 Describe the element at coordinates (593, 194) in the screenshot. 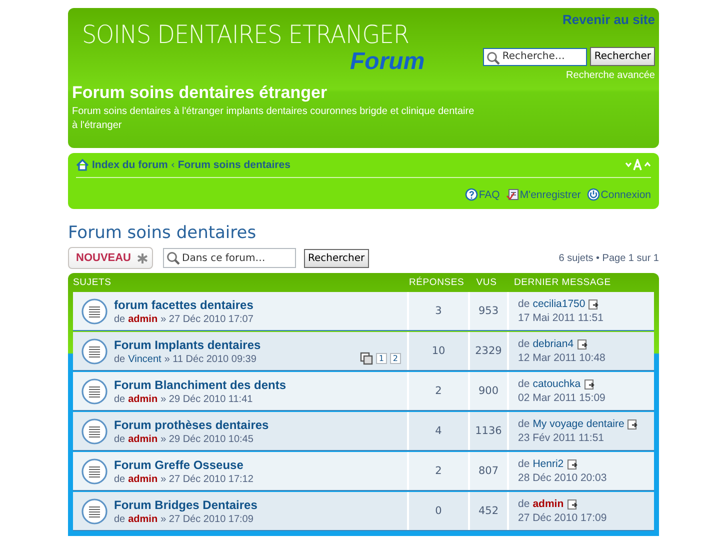

I see `power-icon` at that location.